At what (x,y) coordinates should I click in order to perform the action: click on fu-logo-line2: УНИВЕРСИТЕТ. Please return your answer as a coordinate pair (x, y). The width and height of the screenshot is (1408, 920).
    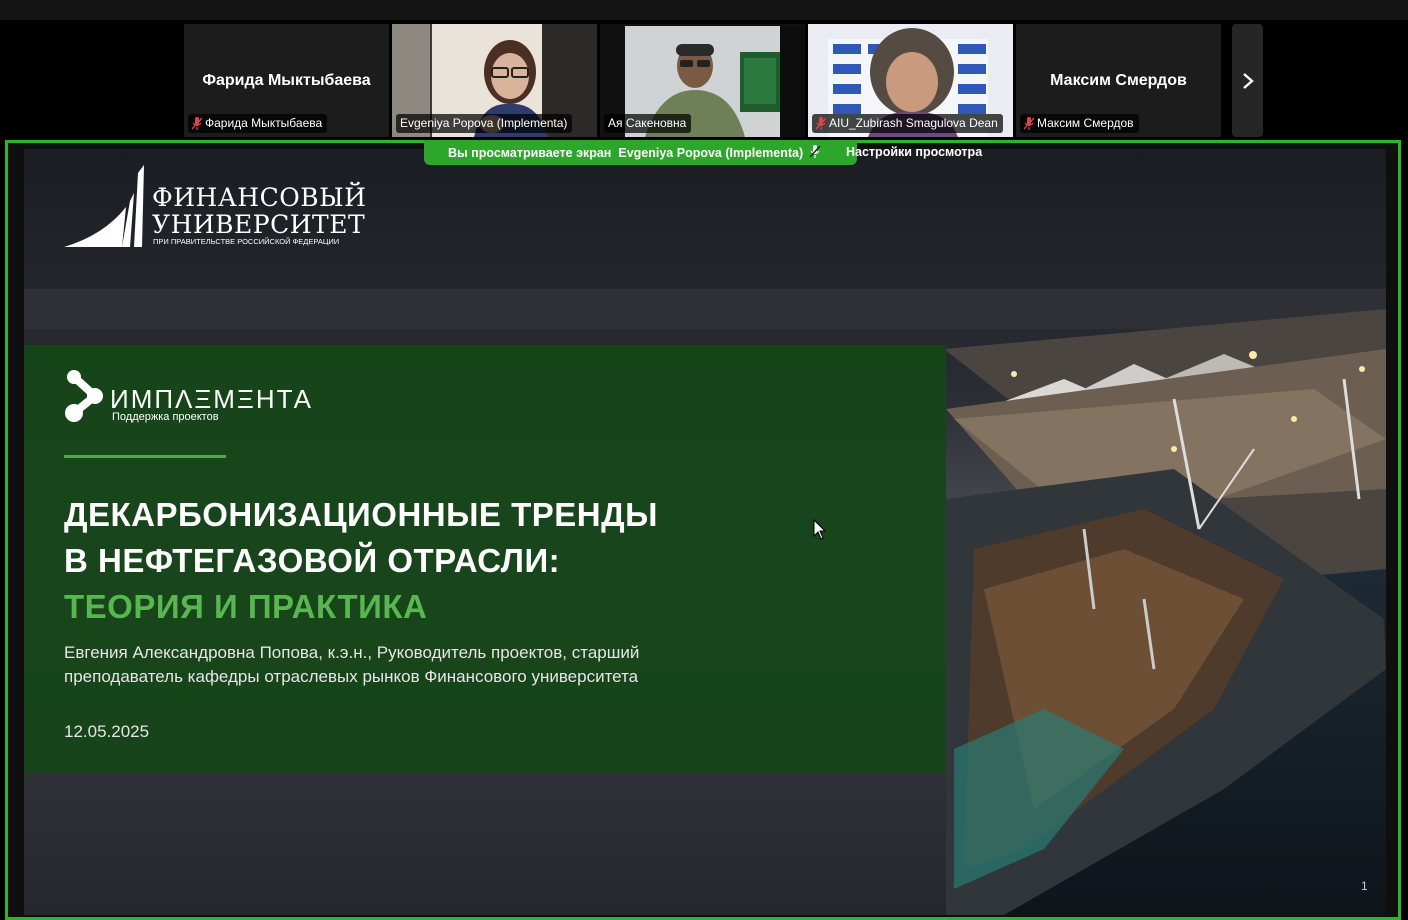
    Looking at the image, I should click on (259, 224).